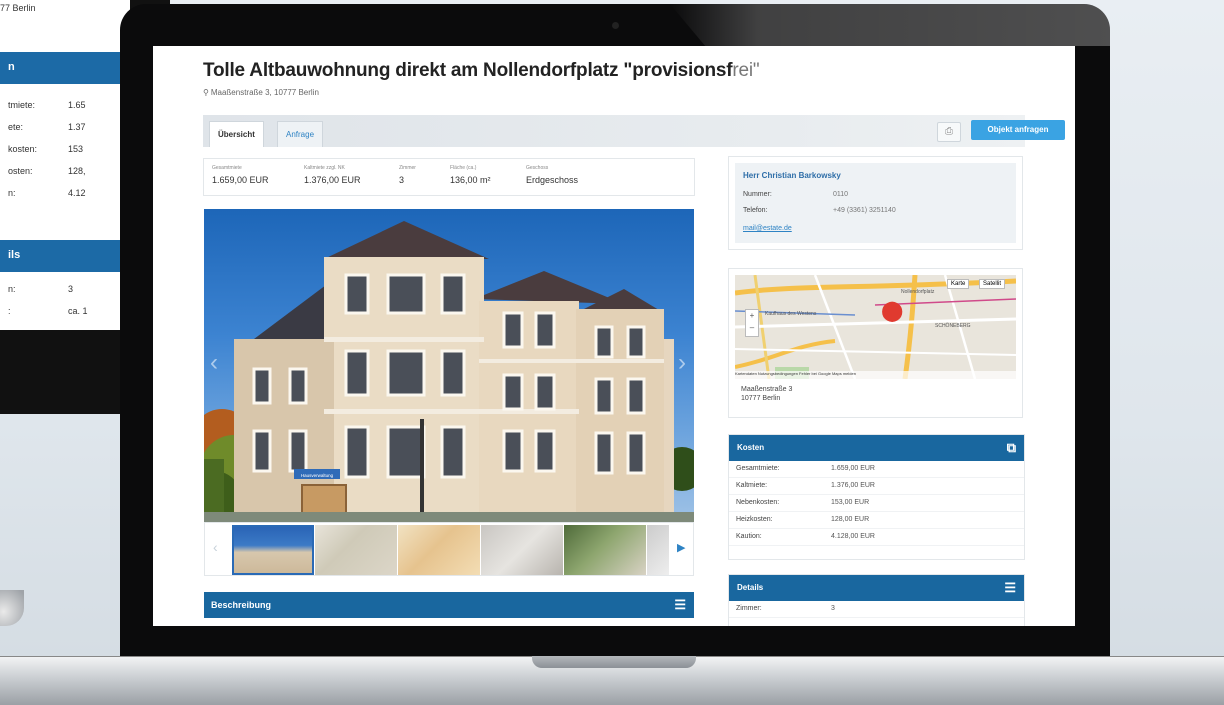 The image size is (1224, 705). Describe the element at coordinates (1010, 587) in the screenshot. I see `list-icon: ☰` at that location.